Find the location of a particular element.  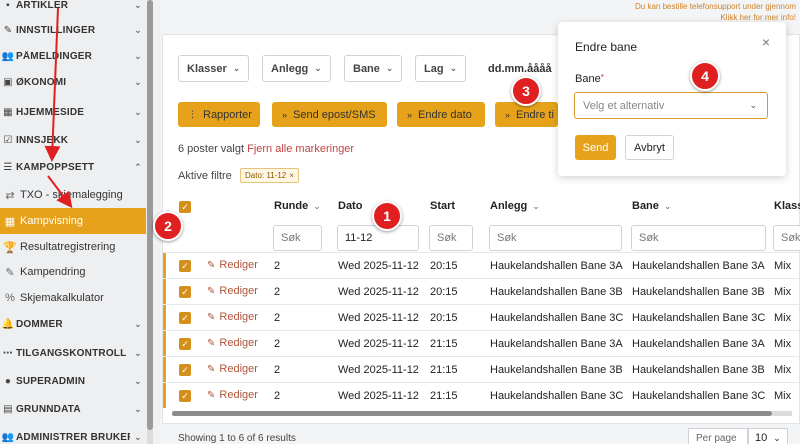

filter-bane: Bane ⌄ is located at coordinates (373, 68).